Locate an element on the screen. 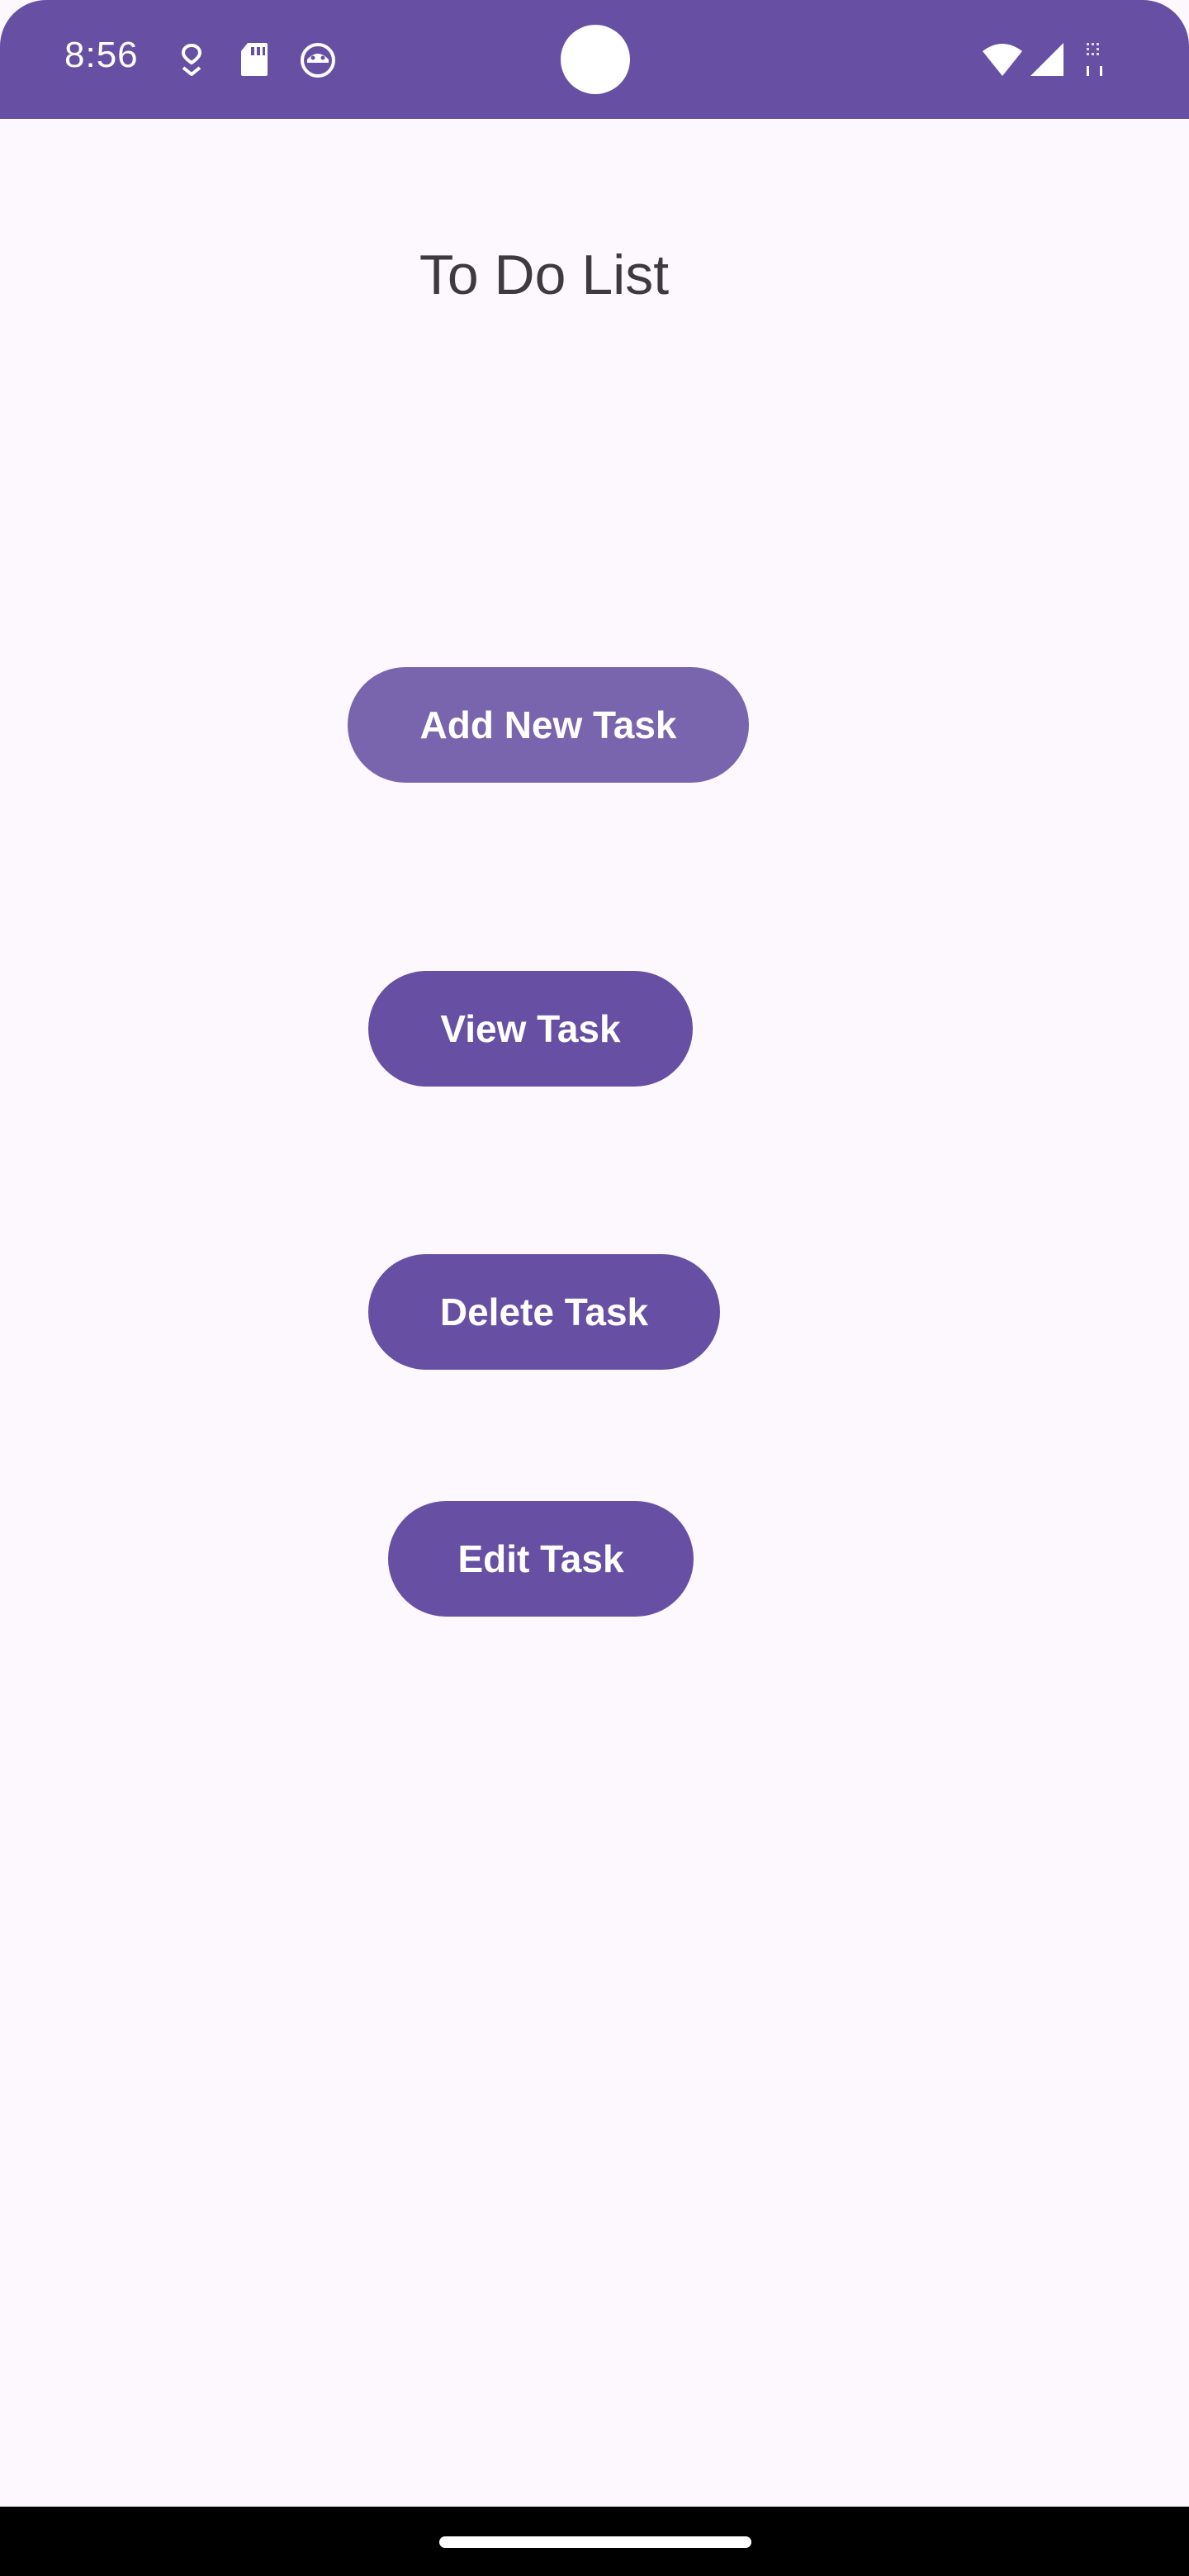  status-bar: 8:56 is located at coordinates (594, 59).